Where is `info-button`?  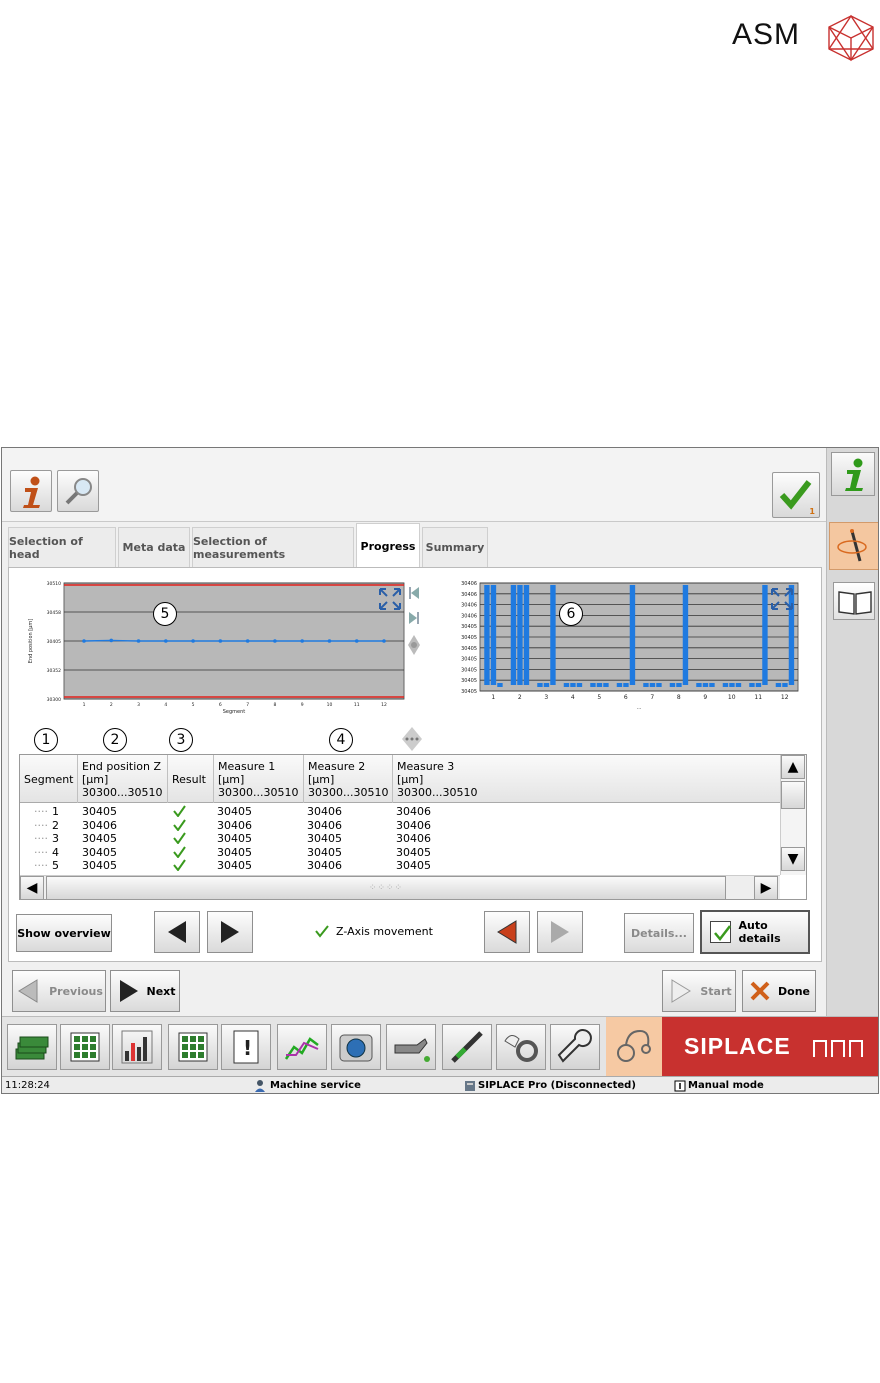 info-button is located at coordinates (31, 491).